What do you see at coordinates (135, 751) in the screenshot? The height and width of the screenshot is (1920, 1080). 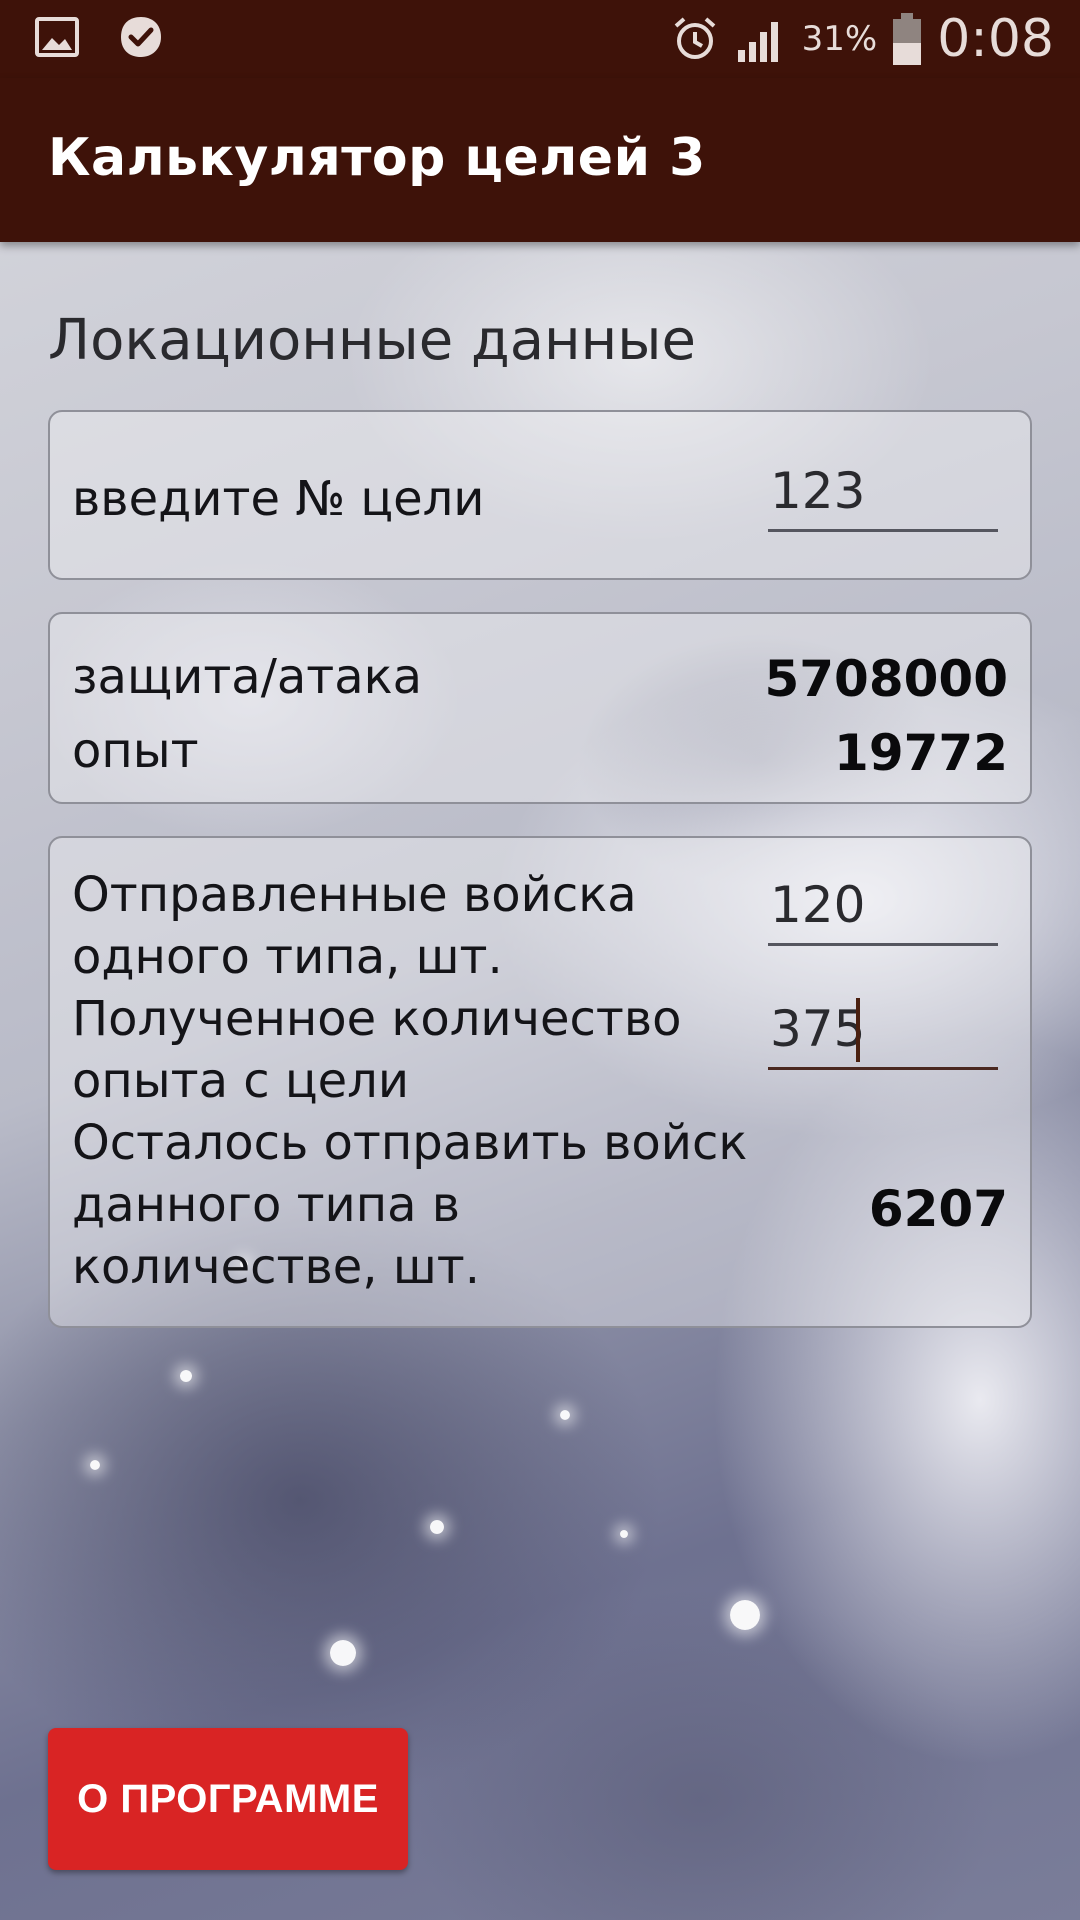 I see `experience-label: опыт` at bounding box center [135, 751].